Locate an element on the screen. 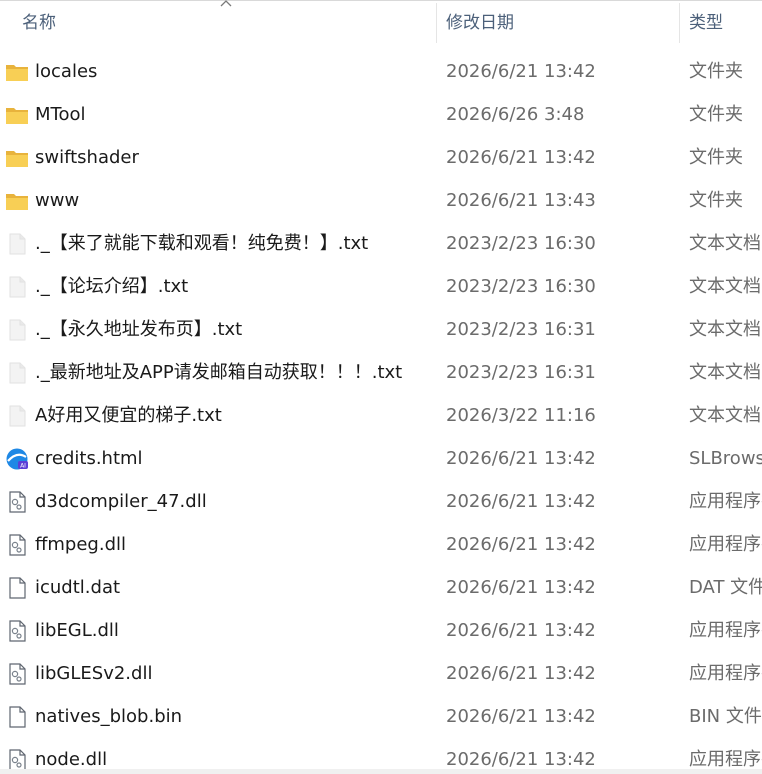  file-name: ._【永久地址发布页】.txt is located at coordinates (235, 329).